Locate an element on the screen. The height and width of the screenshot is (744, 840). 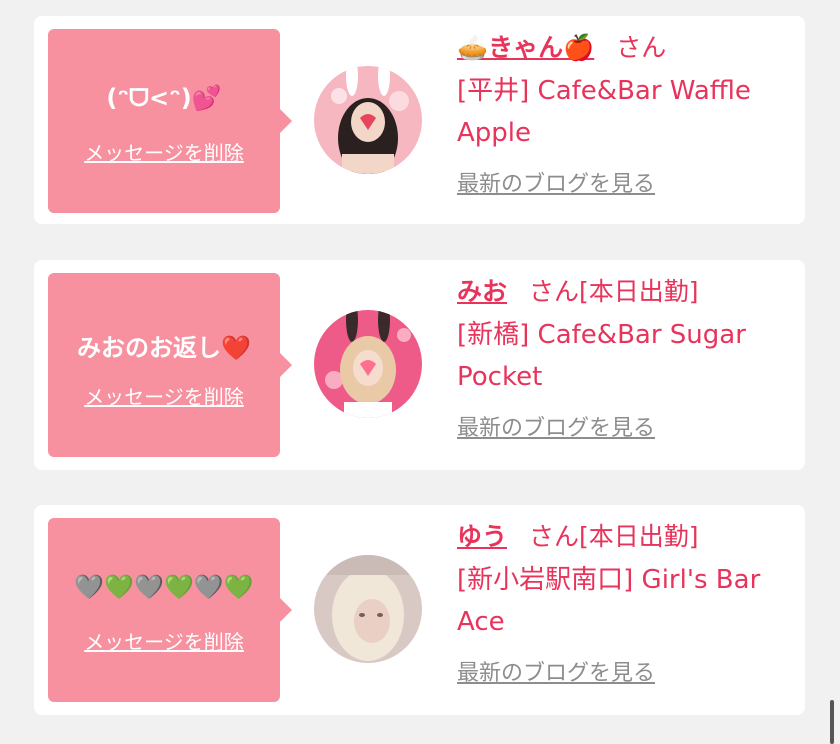
cast-name-link: ゆう is located at coordinates (482, 536).